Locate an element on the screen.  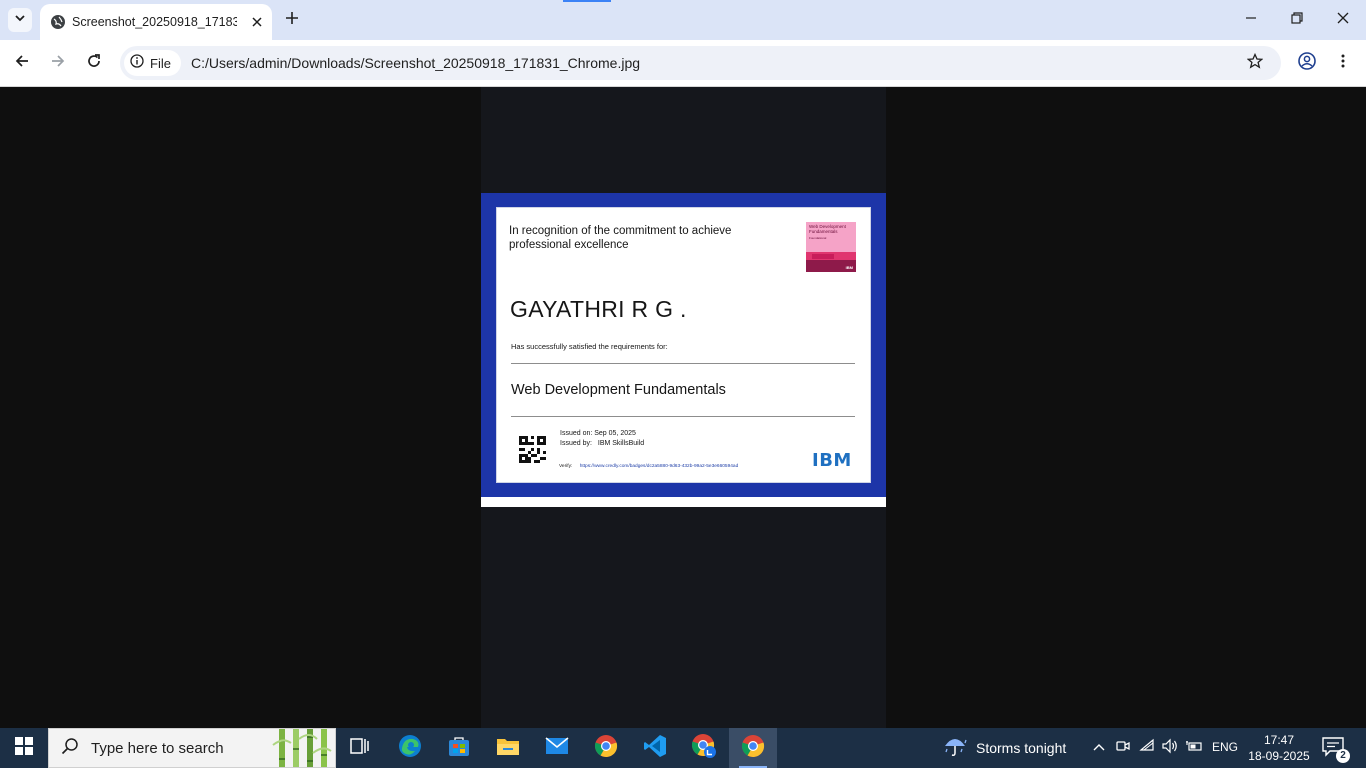
tab-strip-indicator is located at coordinates (587, 1).